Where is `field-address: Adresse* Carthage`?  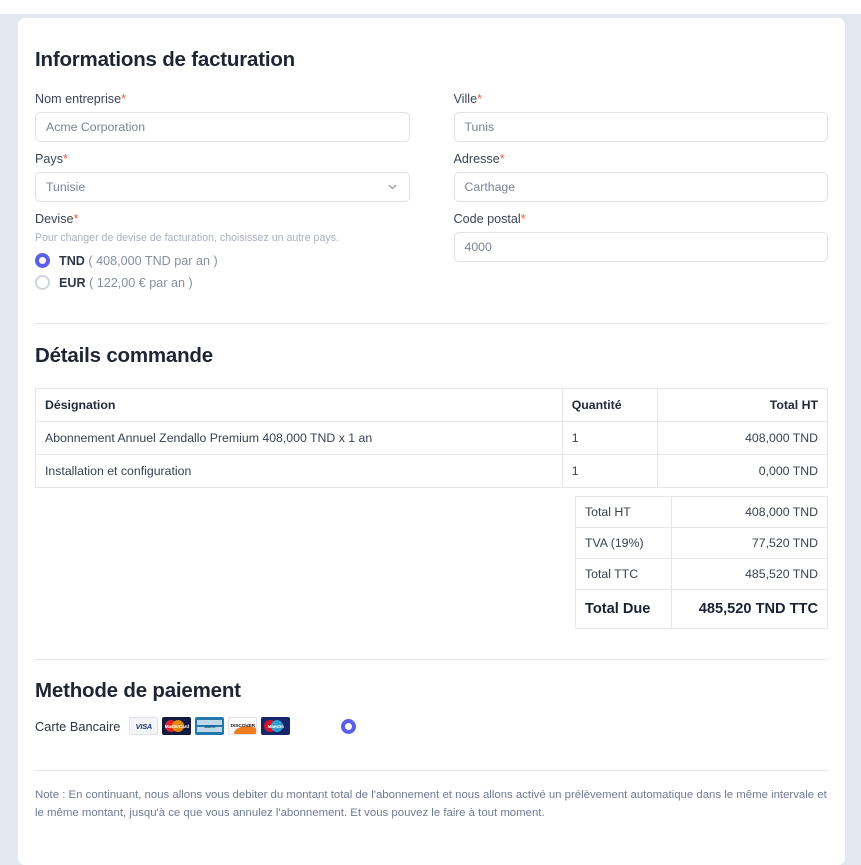
field-address: Adresse* Carthage is located at coordinates (640, 177).